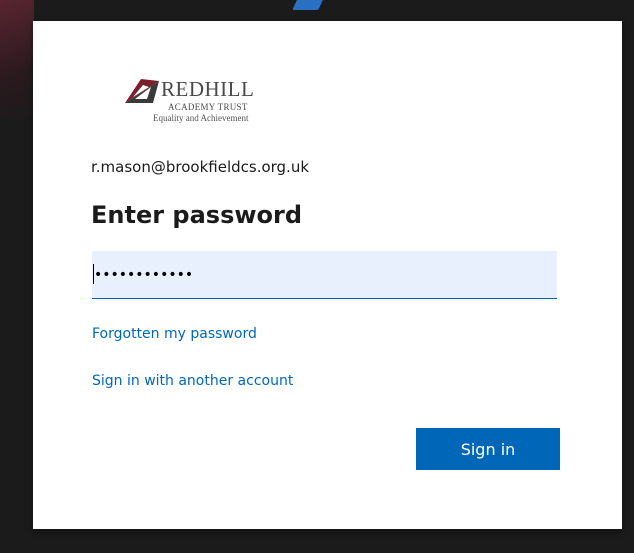  What do you see at coordinates (174, 334) in the screenshot?
I see `forgot-password-link: Forgotten my password` at bounding box center [174, 334].